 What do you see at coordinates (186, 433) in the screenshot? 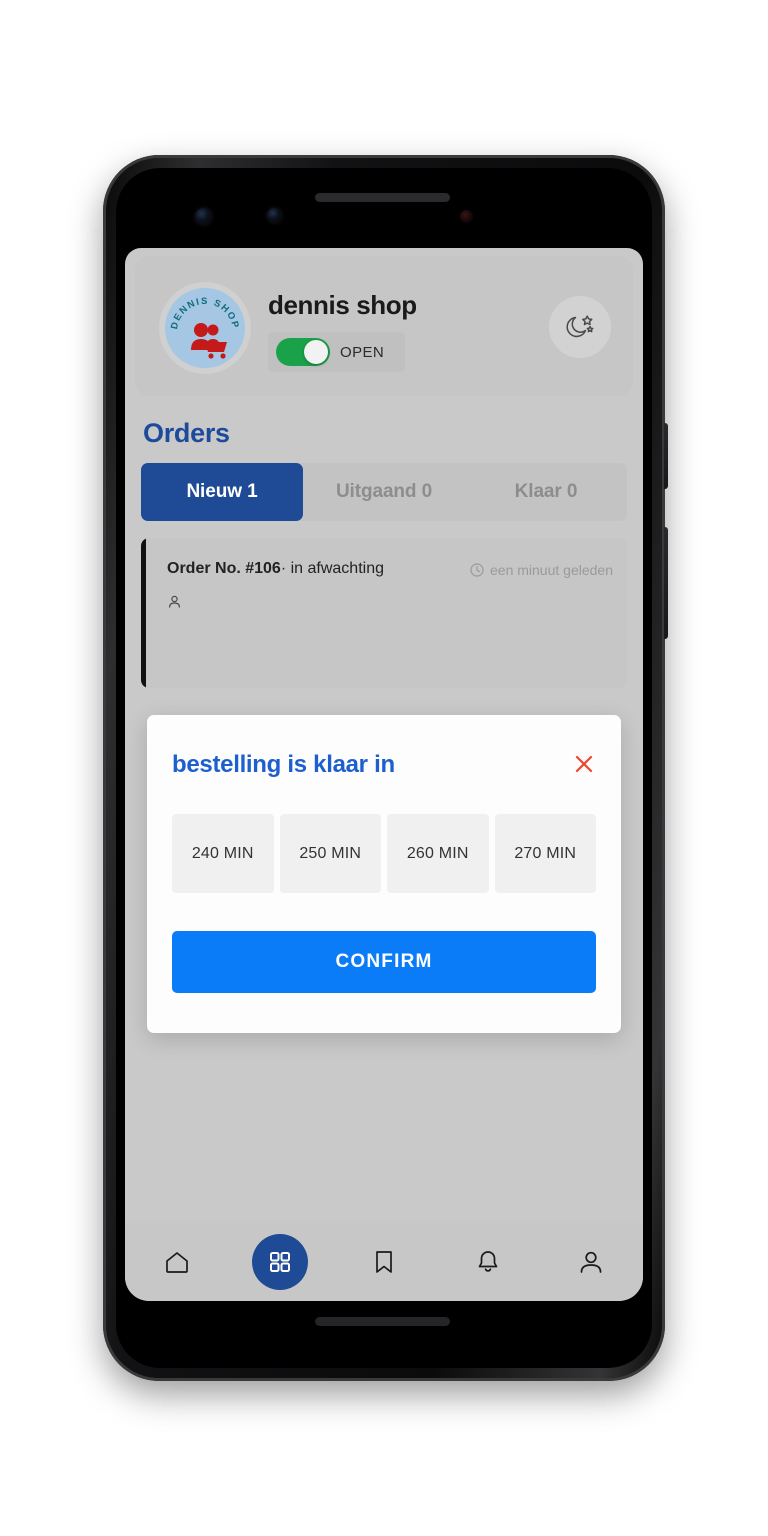
I see `orders-heading: Orders` at bounding box center [186, 433].